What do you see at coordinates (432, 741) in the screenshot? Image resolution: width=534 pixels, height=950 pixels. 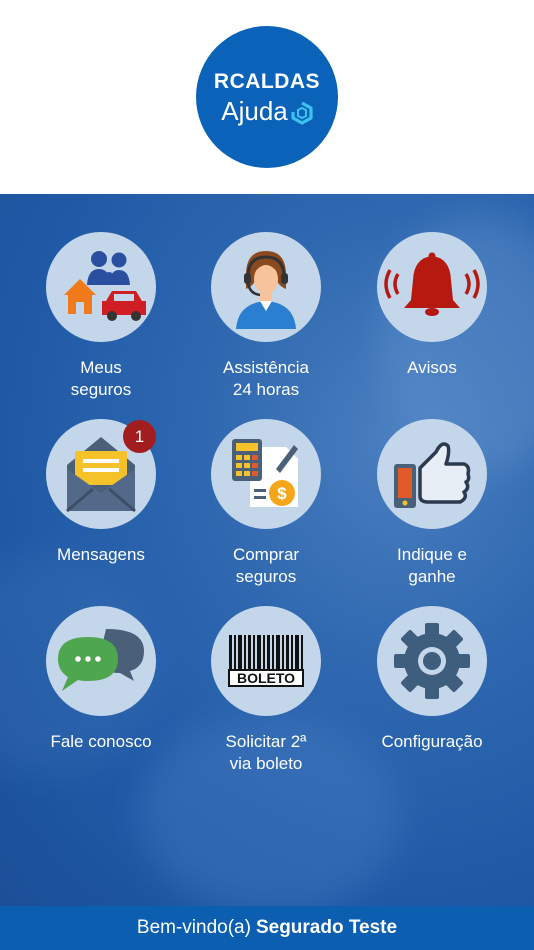 I see `menu-label: Configuração` at bounding box center [432, 741].